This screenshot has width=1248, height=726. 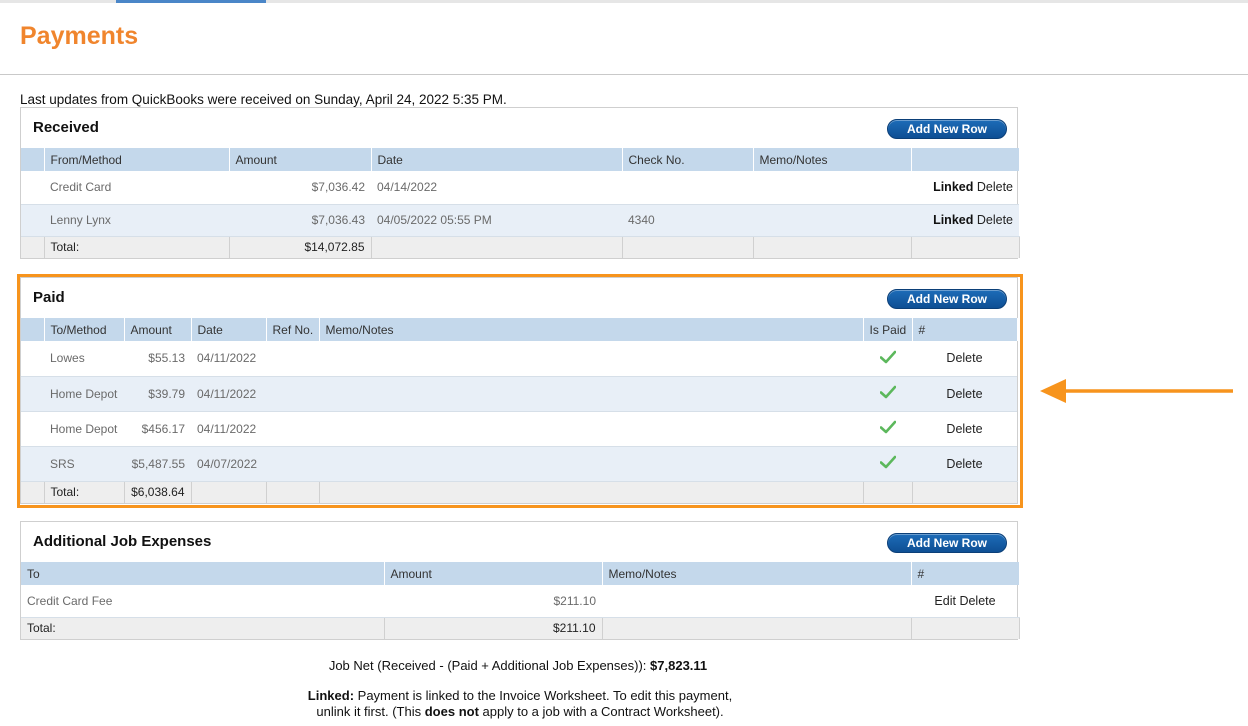 I want to click on paid-add-row-button: Add New Row, so click(x=947, y=299).